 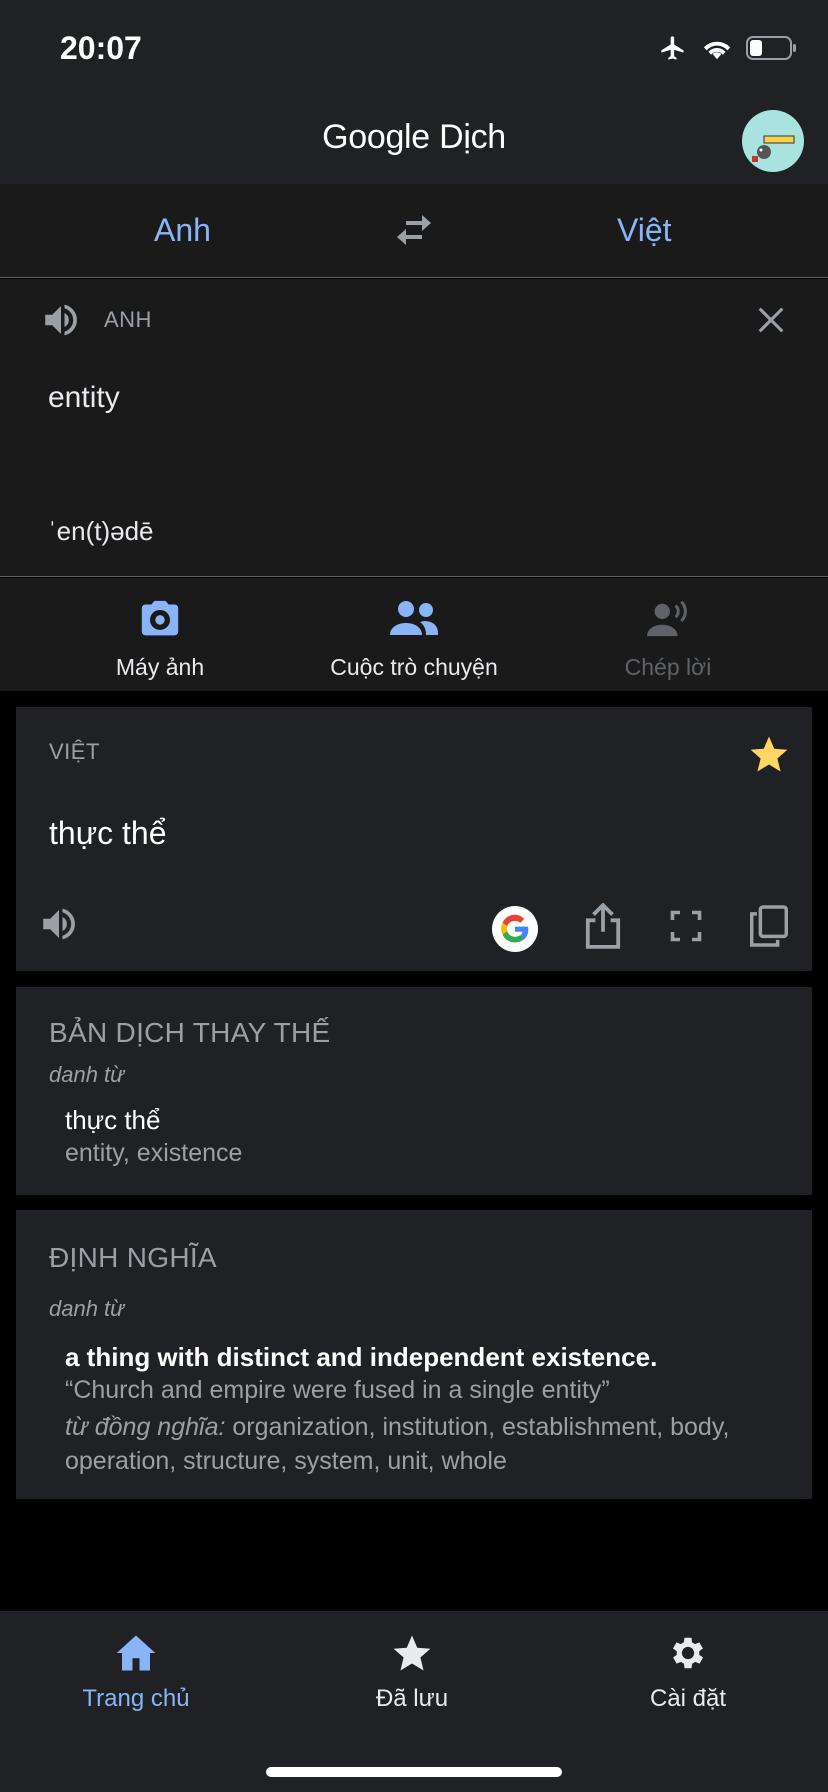 I want to click on share-button, so click(x=603, y=928).